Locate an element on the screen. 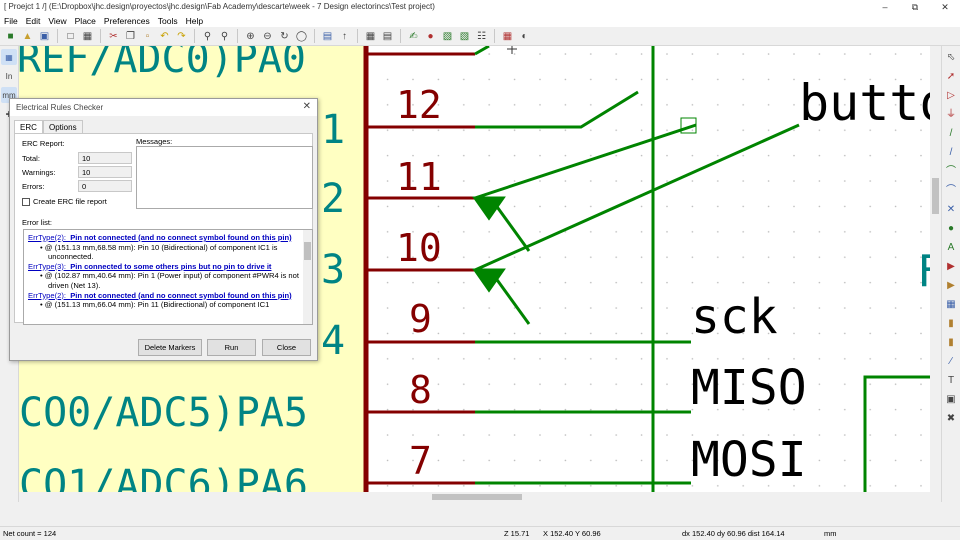 This screenshot has height=540, width=960. hierarchical-label-icon: ▶ is located at coordinates (951, 285).